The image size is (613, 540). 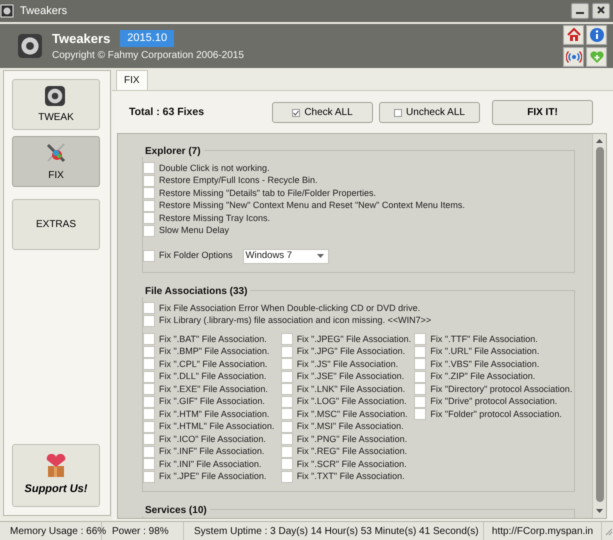 What do you see at coordinates (212, 476) in the screenshot?
I see `option-label: Fix ".JPE" File Association.` at bounding box center [212, 476].